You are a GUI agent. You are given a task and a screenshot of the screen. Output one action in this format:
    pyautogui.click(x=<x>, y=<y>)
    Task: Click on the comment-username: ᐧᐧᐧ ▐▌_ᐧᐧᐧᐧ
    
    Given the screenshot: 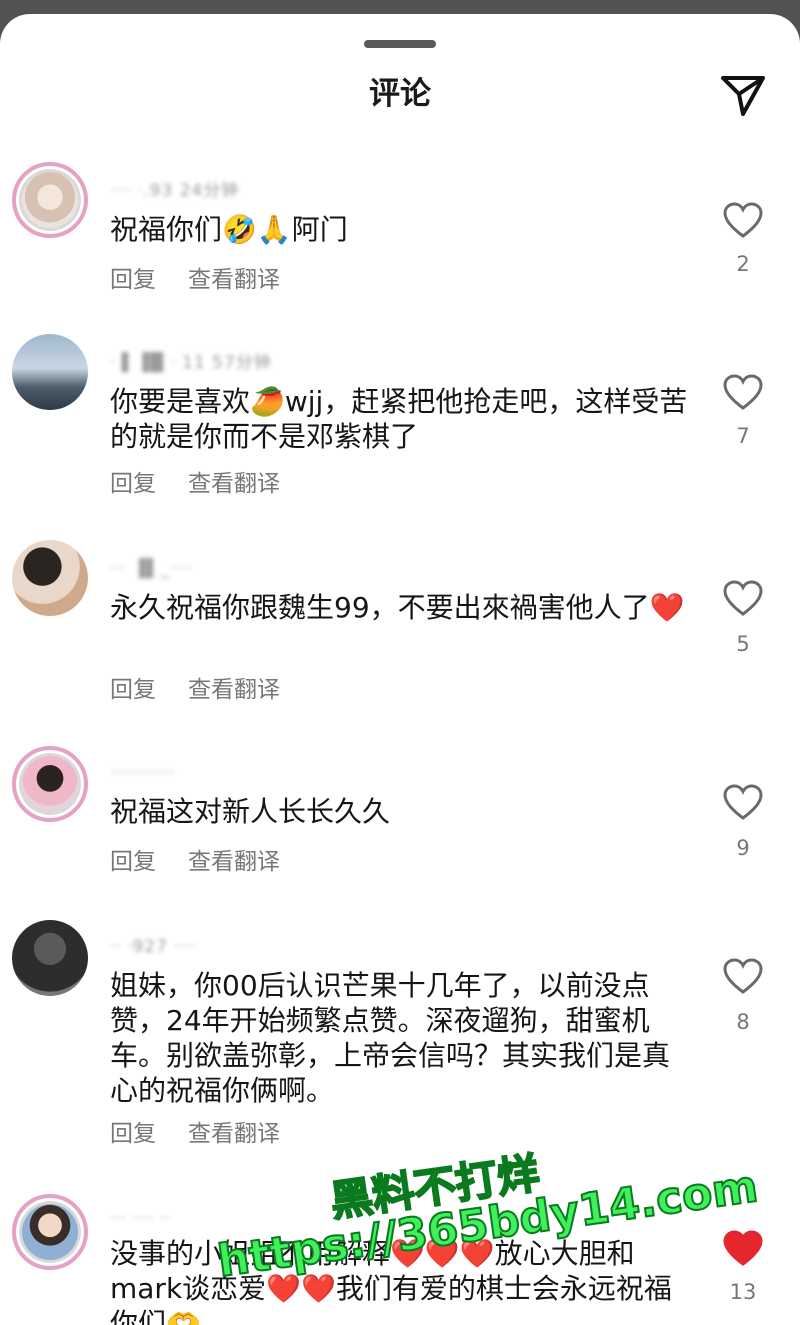 What is the action you would take?
    pyautogui.click(x=220, y=569)
    